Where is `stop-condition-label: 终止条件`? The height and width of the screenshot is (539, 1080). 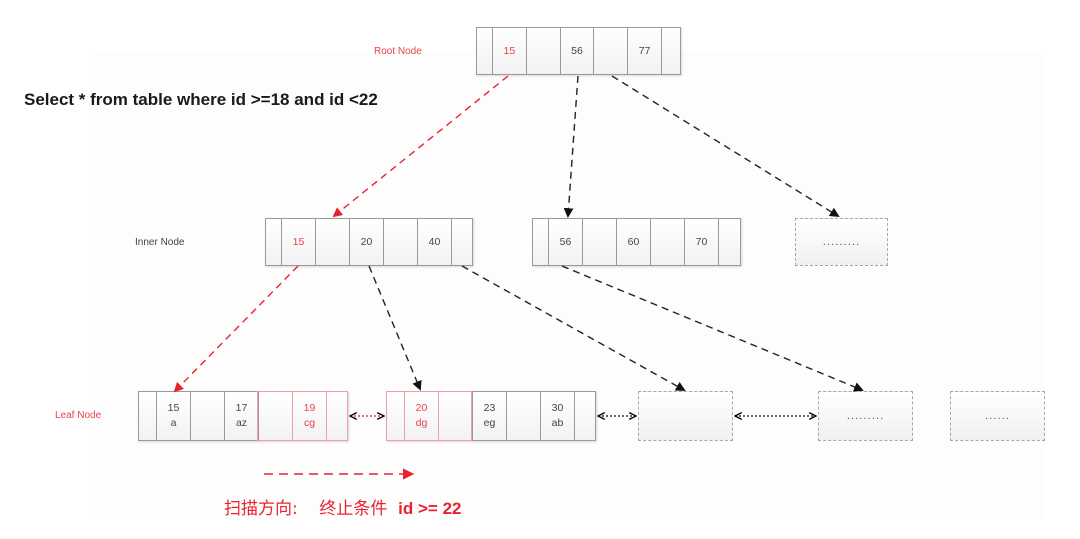
stop-condition-label: 终止条件 is located at coordinates (353, 509).